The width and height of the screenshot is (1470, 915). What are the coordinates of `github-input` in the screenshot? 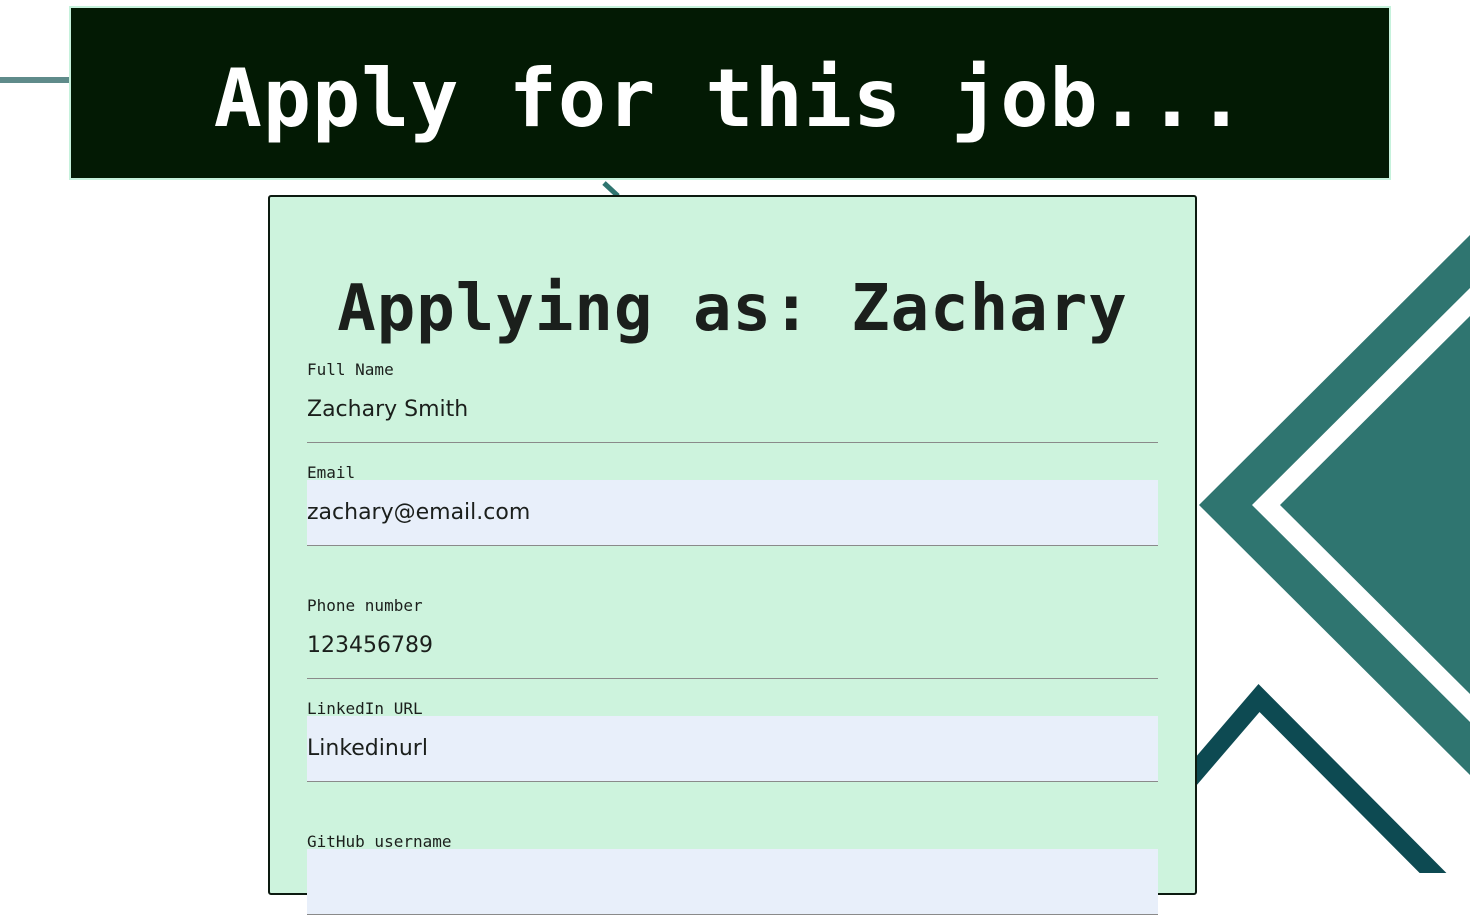 It's located at (732, 882).